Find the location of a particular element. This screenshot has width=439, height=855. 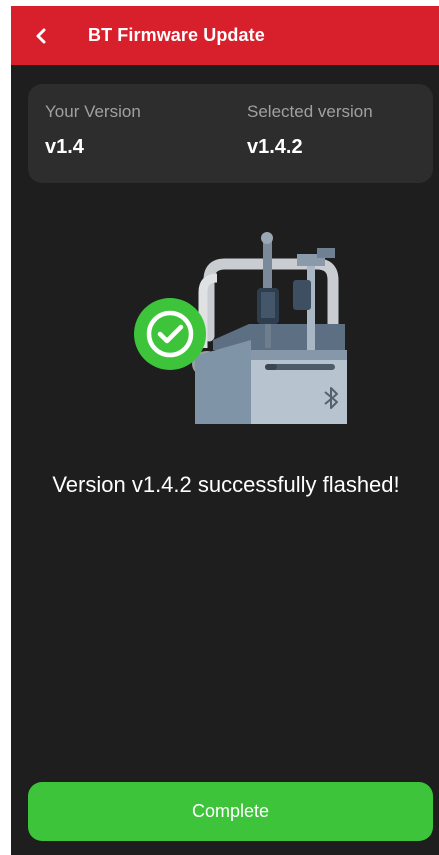

app-bar: BT Firmware Update is located at coordinates (225, 35).